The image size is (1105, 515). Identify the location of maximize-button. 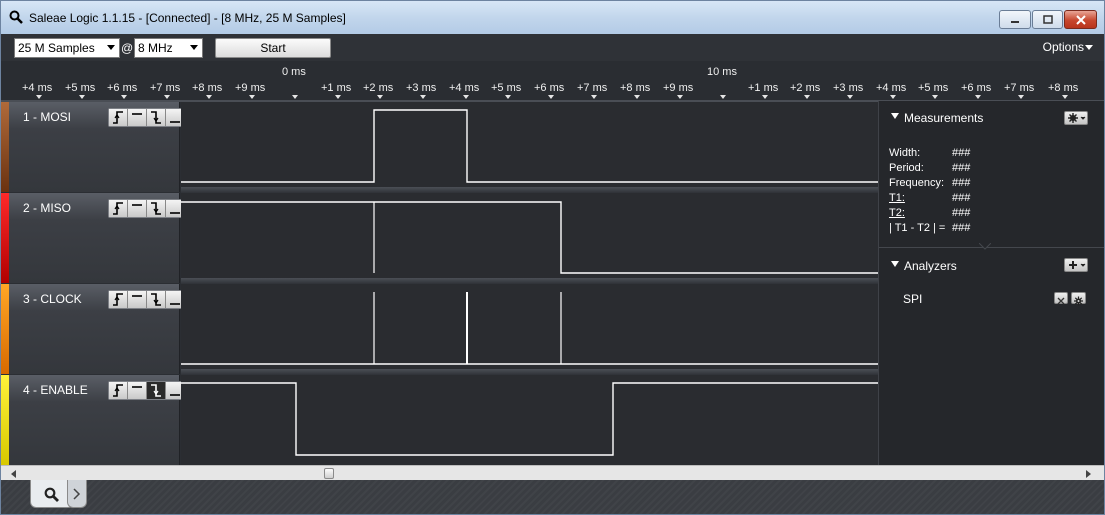
(1047, 19).